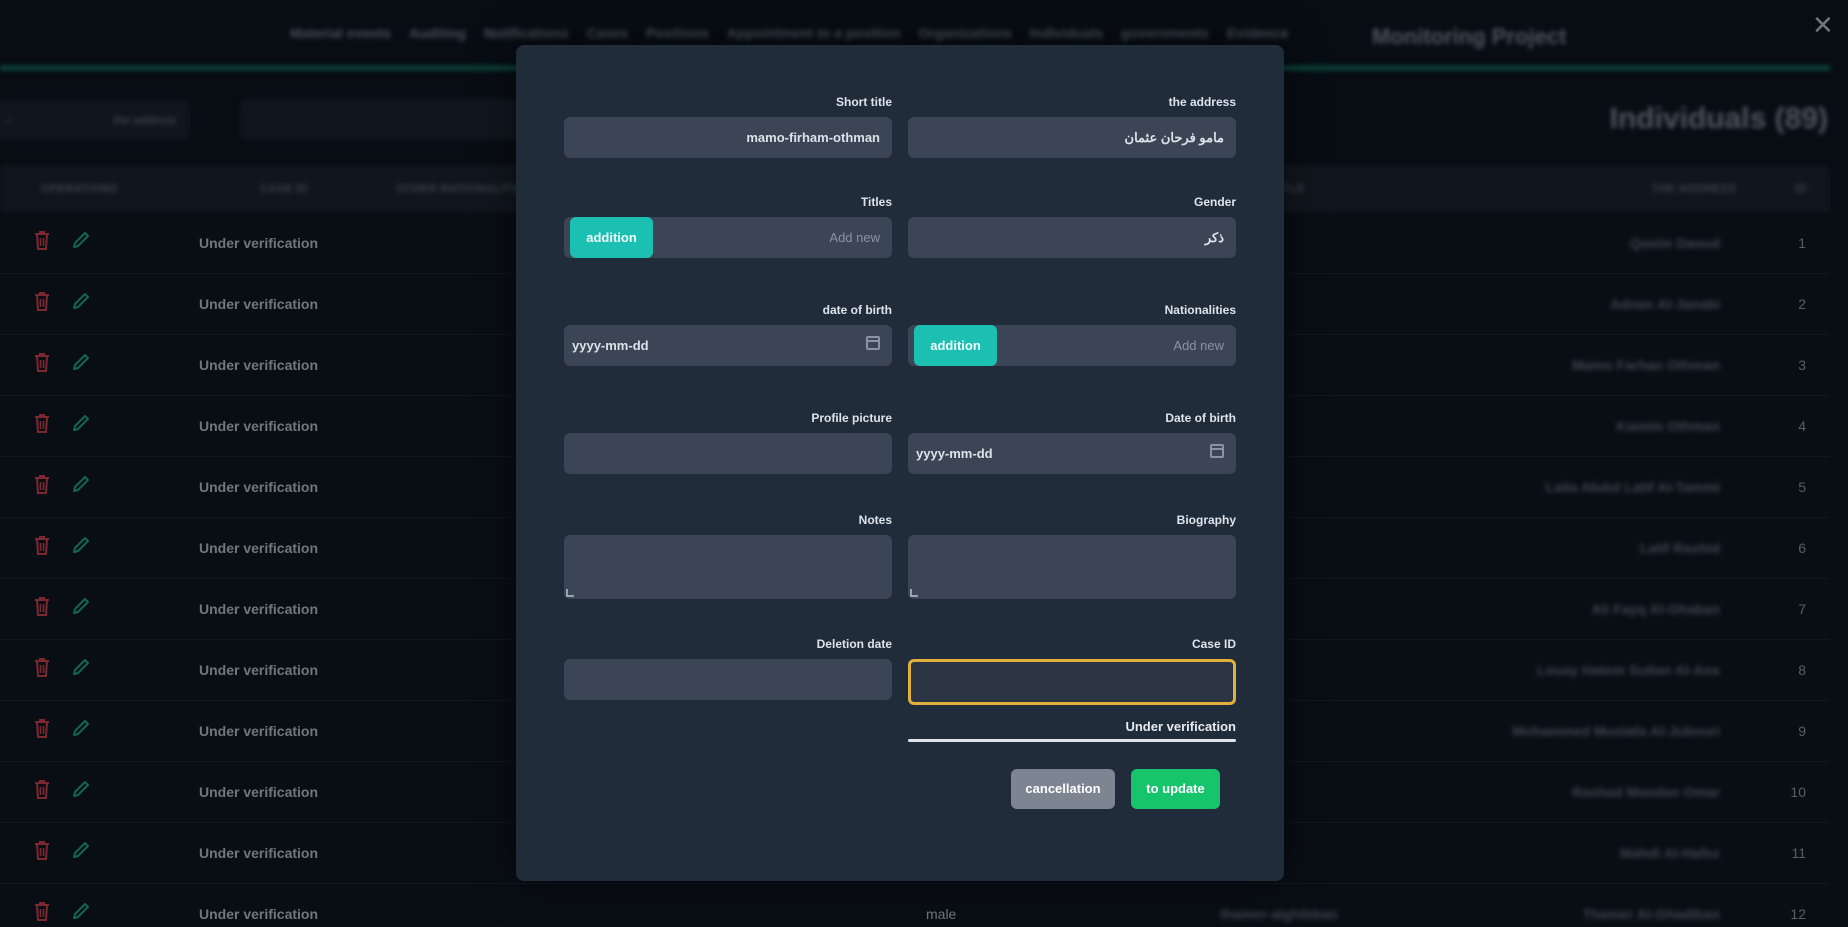 The height and width of the screenshot is (927, 1848). What do you see at coordinates (1174, 137) in the screenshot?
I see `address-value: مامو فرحان عثمان` at bounding box center [1174, 137].